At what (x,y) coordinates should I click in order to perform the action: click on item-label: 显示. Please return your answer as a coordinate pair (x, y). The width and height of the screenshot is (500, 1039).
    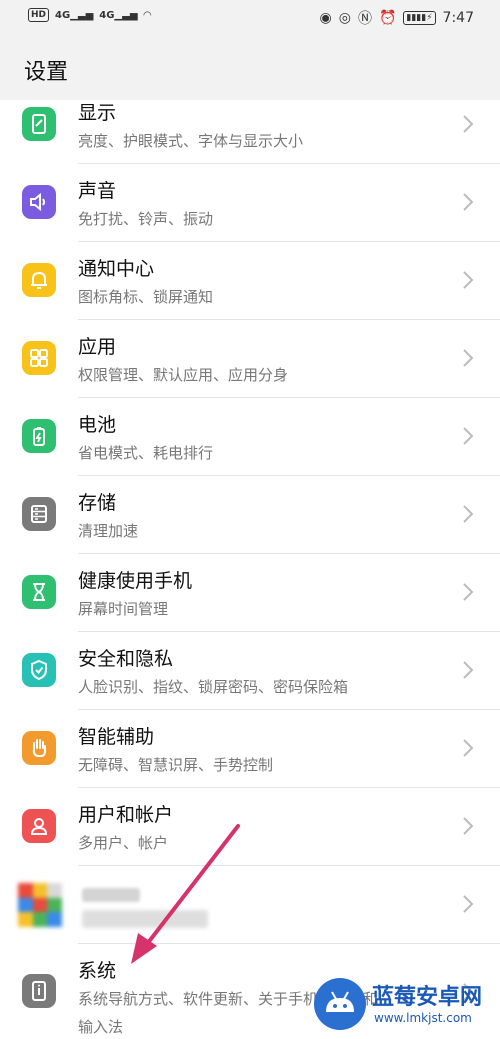
    Looking at the image, I should click on (97, 113).